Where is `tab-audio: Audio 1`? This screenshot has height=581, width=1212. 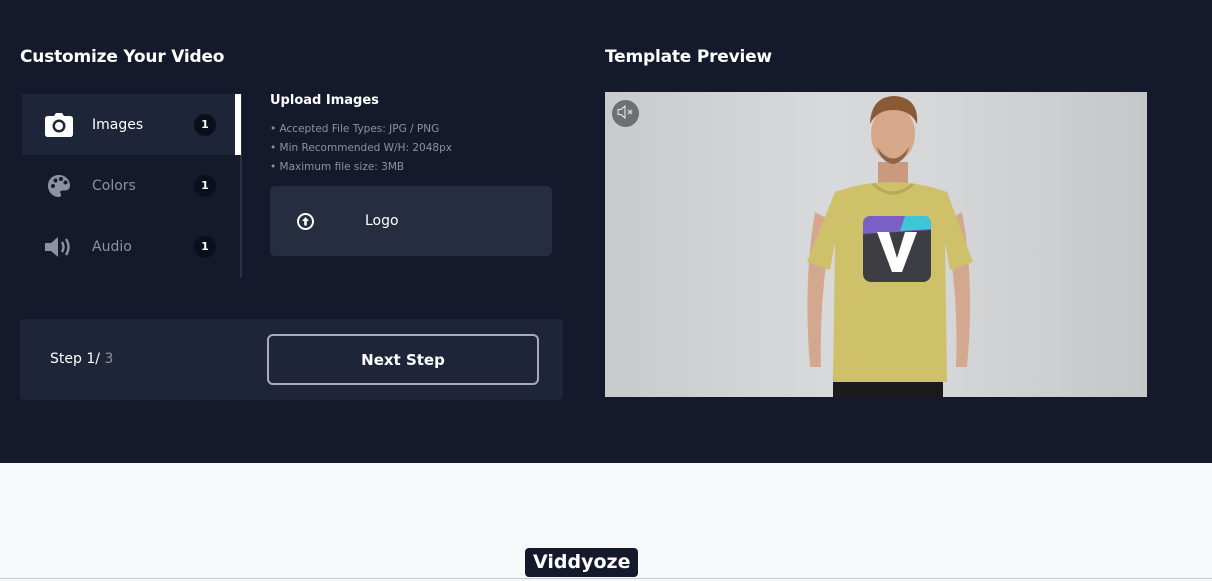
tab-audio: Audio 1 is located at coordinates (128, 246).